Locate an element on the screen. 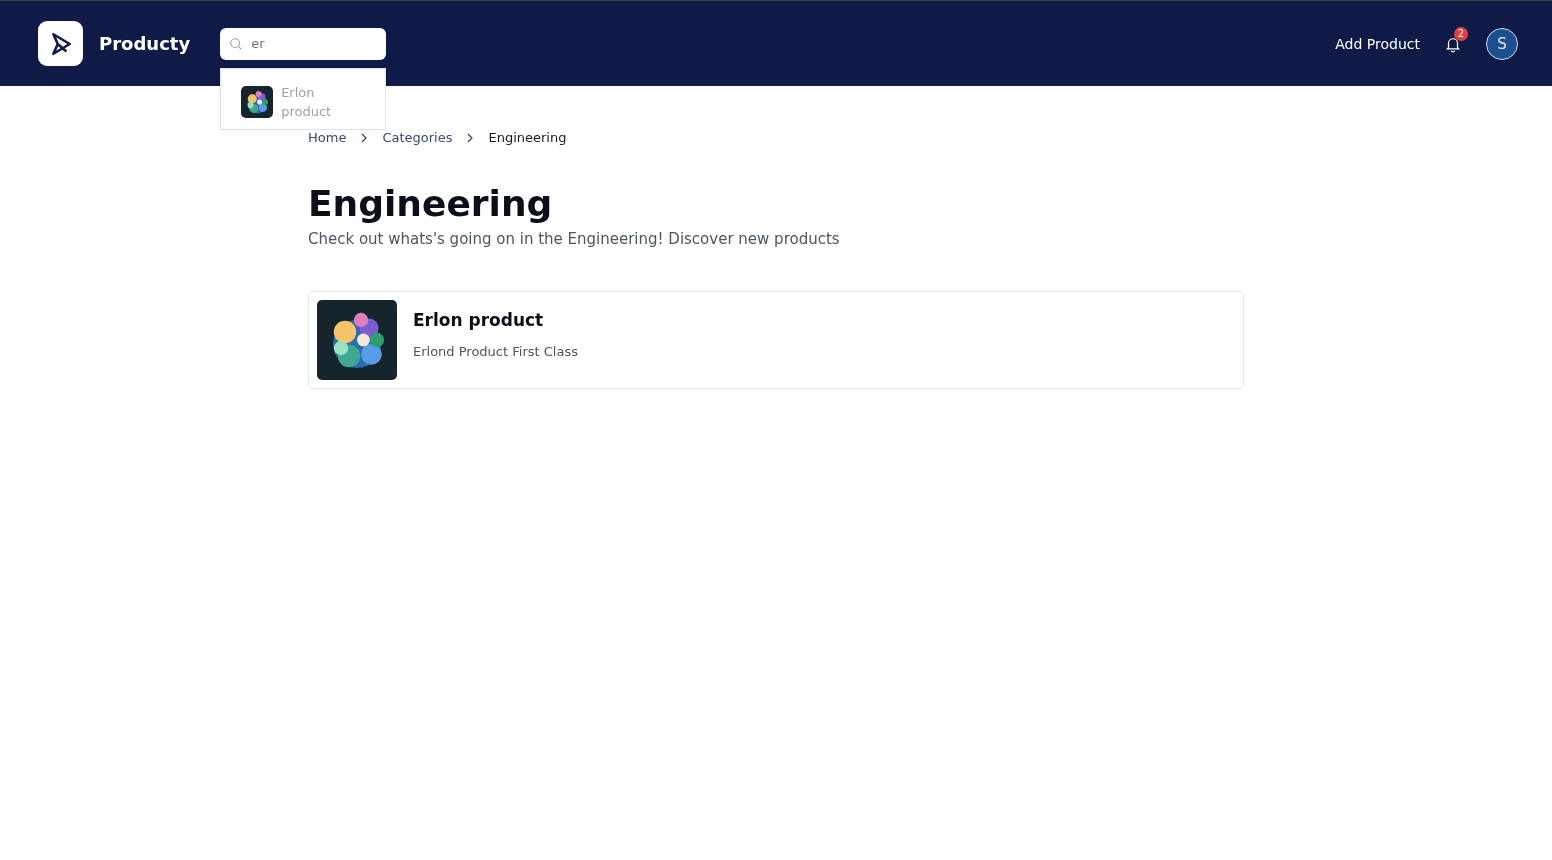  product-name: Erlon product is located at coordinates (479, 320).